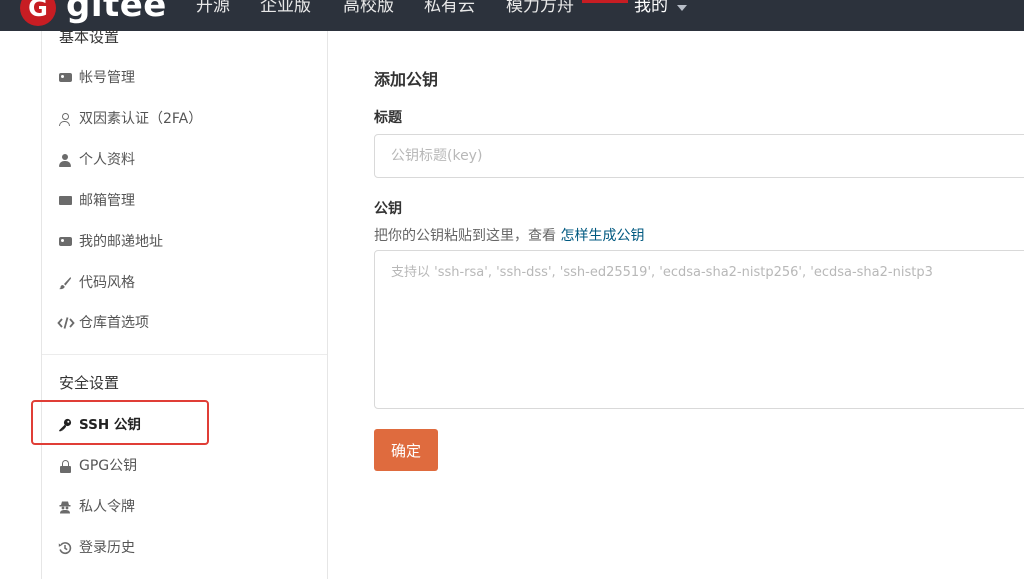  I want to click on public-key-hint: 把你的公钥粘贴到这里，查看 怎样生成公钥, so click(509, 236).